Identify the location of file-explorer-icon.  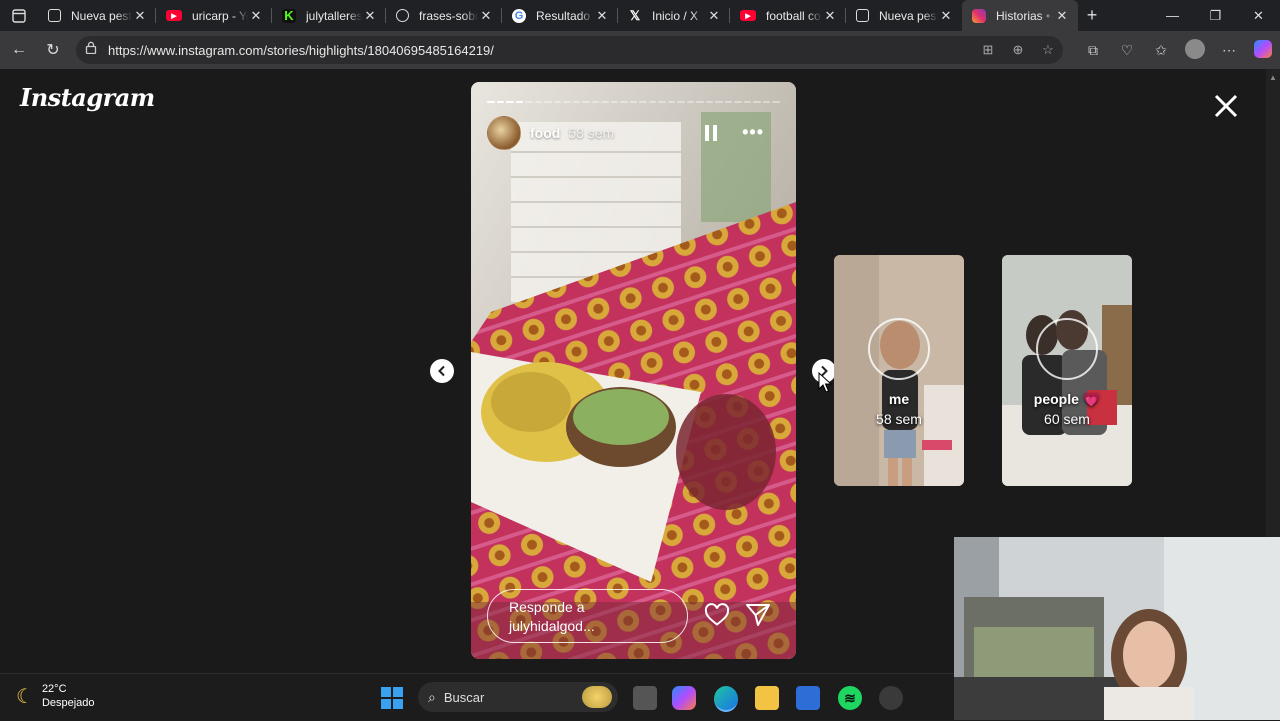
(767, 698).